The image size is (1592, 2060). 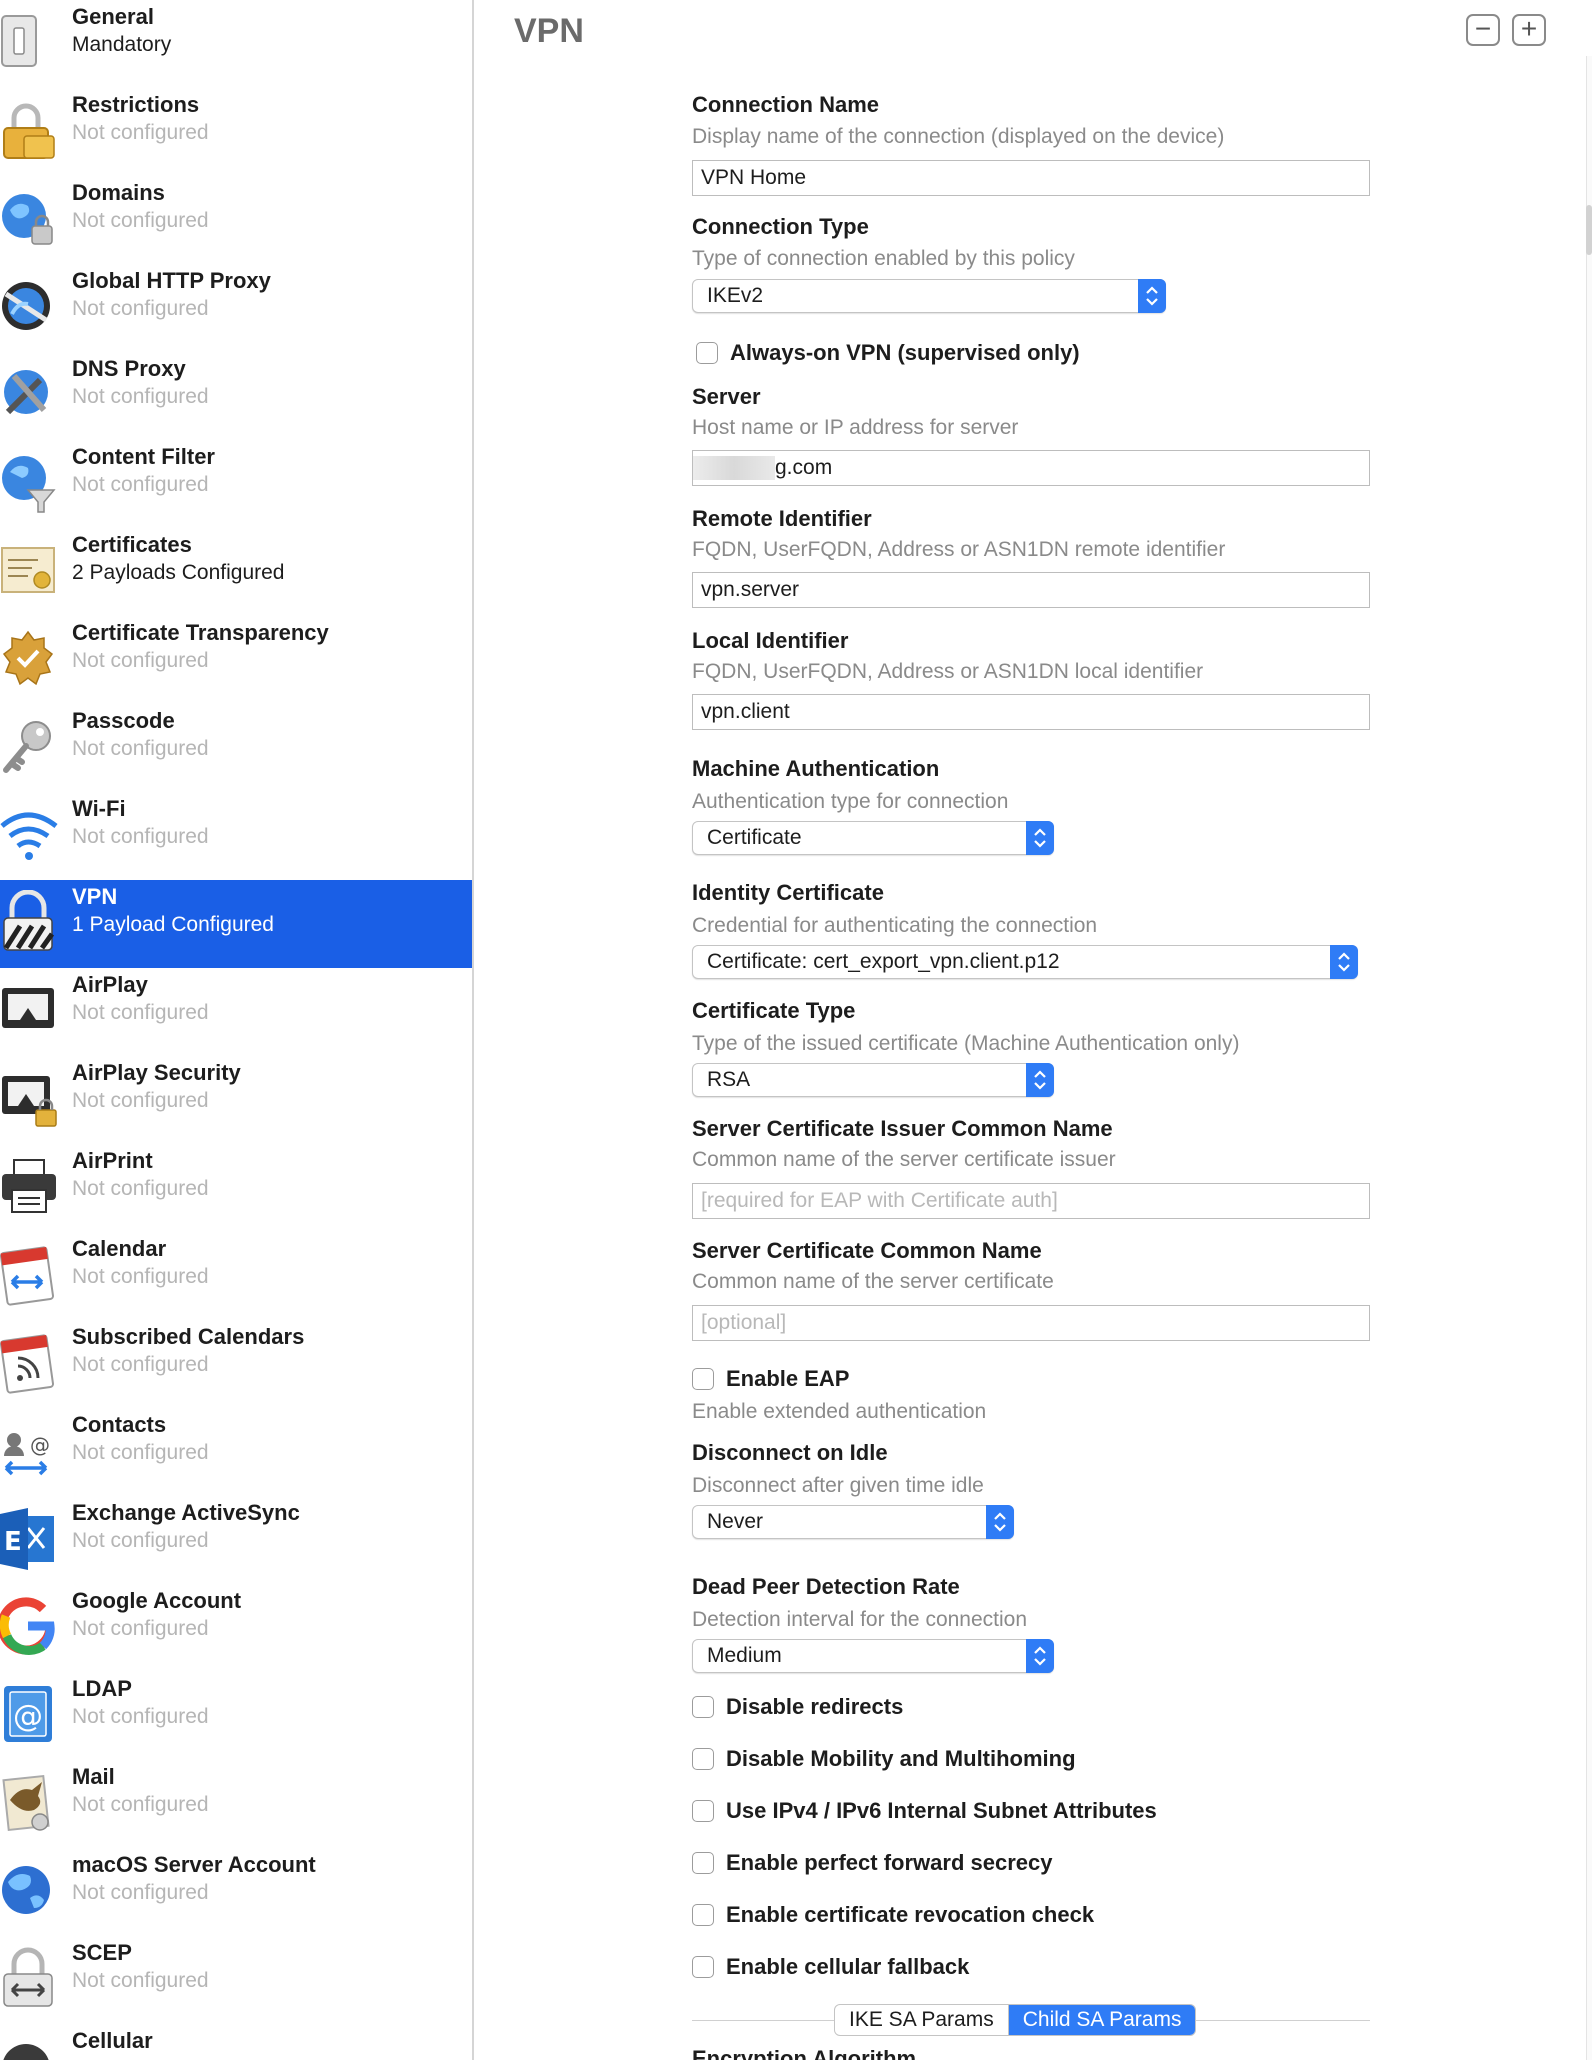 What do you see at coordinates (848, 1966) in the screenshot?
I see `cellular-fallback-label: Enable cellular fallback` at bounding box center [848, 1966].